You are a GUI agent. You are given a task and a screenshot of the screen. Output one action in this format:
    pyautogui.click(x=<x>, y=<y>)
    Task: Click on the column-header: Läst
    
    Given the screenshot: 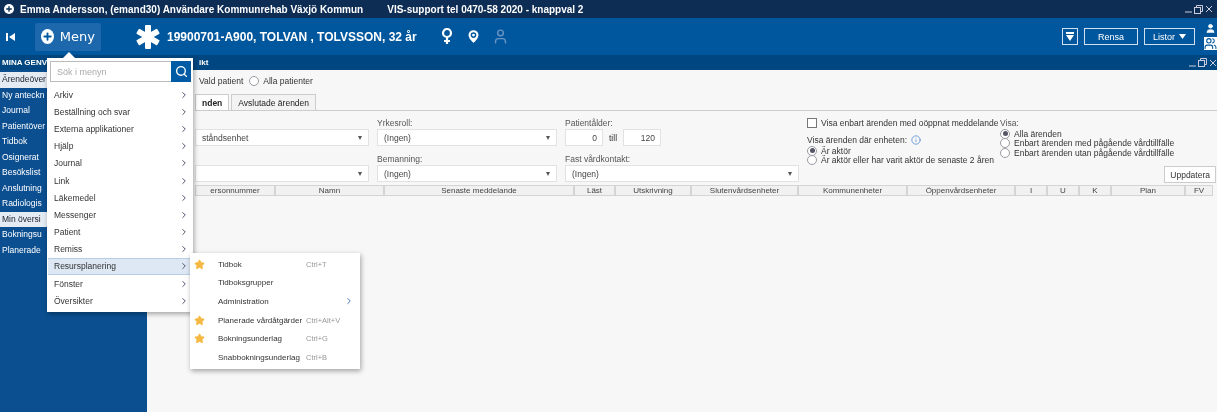 What is the action you would take?
    pyautogui.click(x=594, y=190)
    